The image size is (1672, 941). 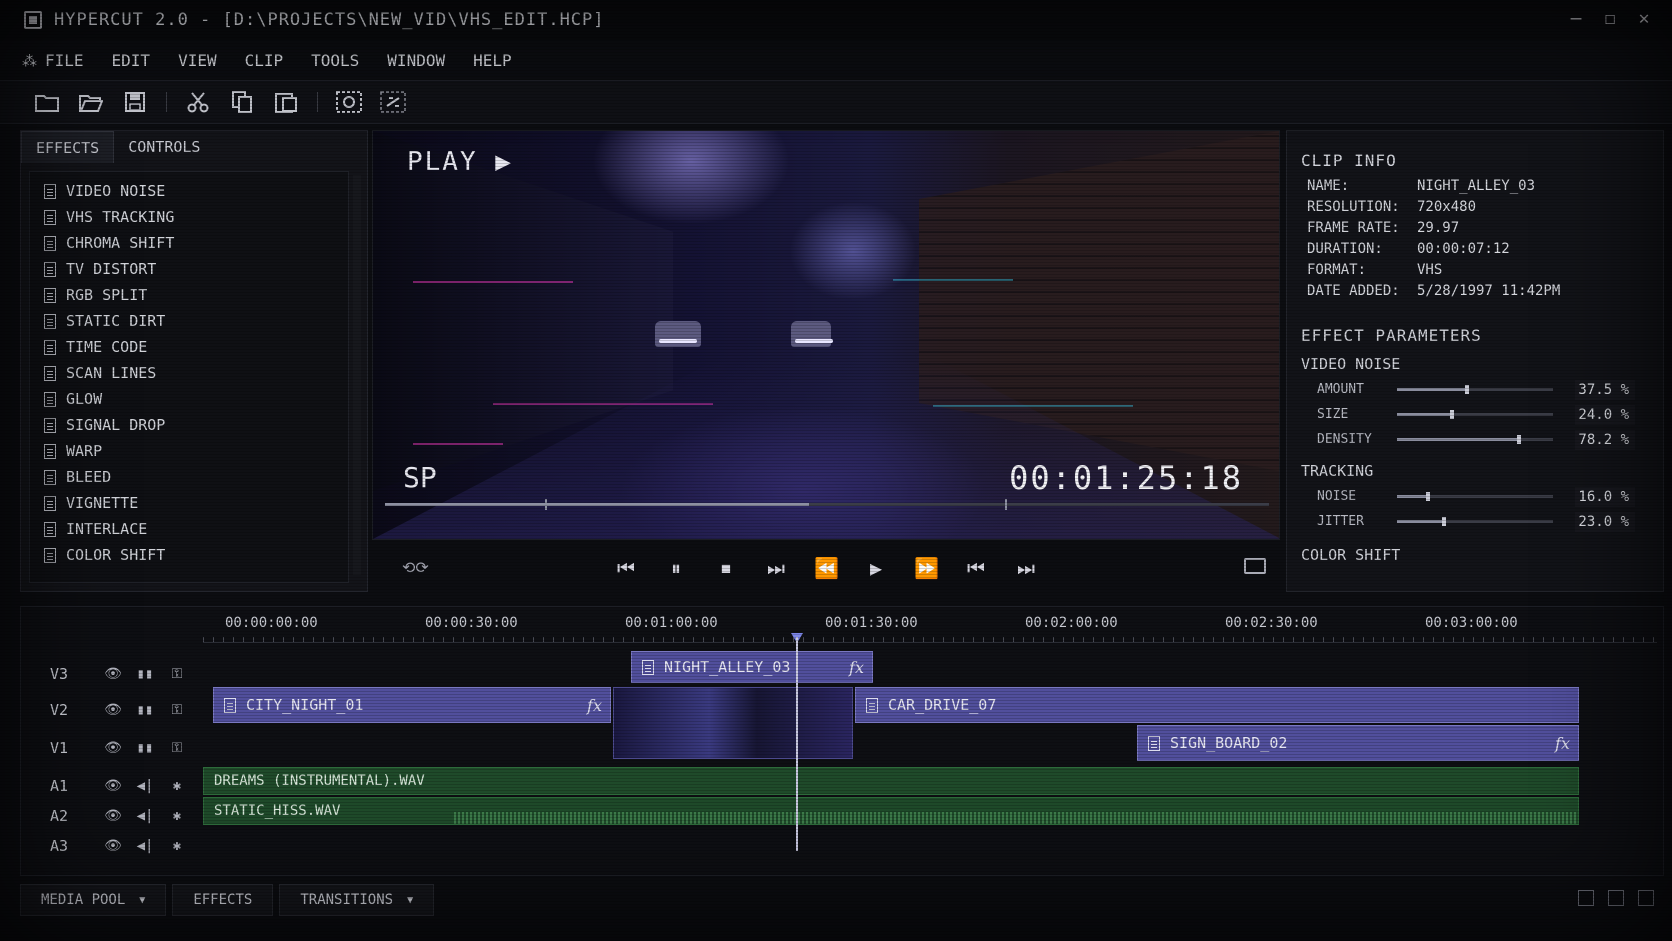 I want to click on effect-signal-drop: SIGNAL DROP, so click(x=189, y=425).